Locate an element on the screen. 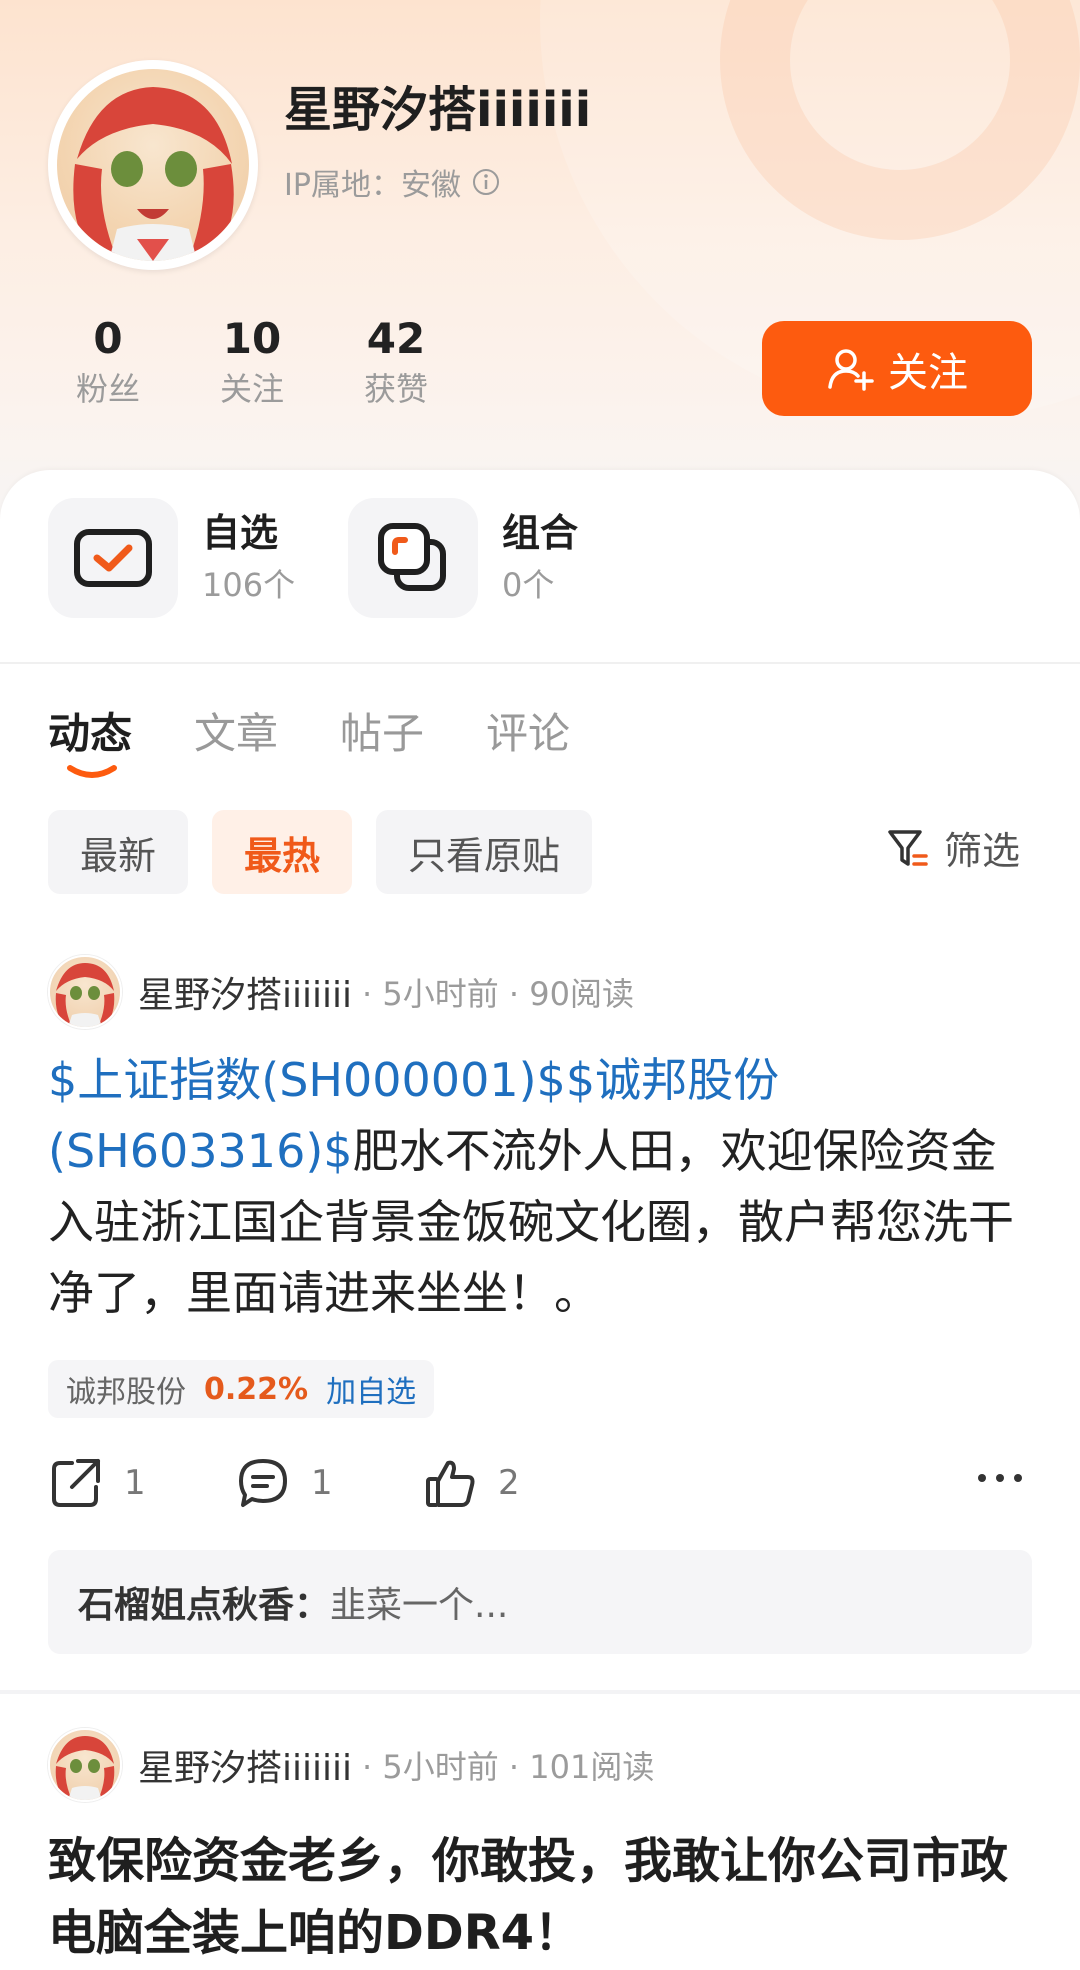 Image resolution: width=1080 pixels, height=1970 pixels. follow-button: 关注 is located at coordinates (897, 368).